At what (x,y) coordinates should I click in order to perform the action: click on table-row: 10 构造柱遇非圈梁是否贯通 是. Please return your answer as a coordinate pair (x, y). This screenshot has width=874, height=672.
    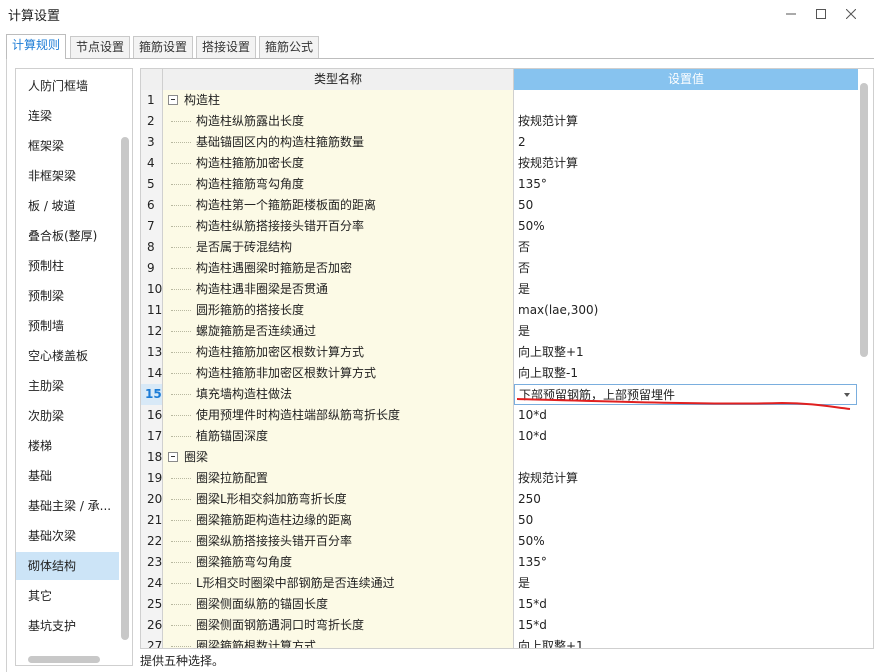
    Looking at the image, I should click on (499, 289).